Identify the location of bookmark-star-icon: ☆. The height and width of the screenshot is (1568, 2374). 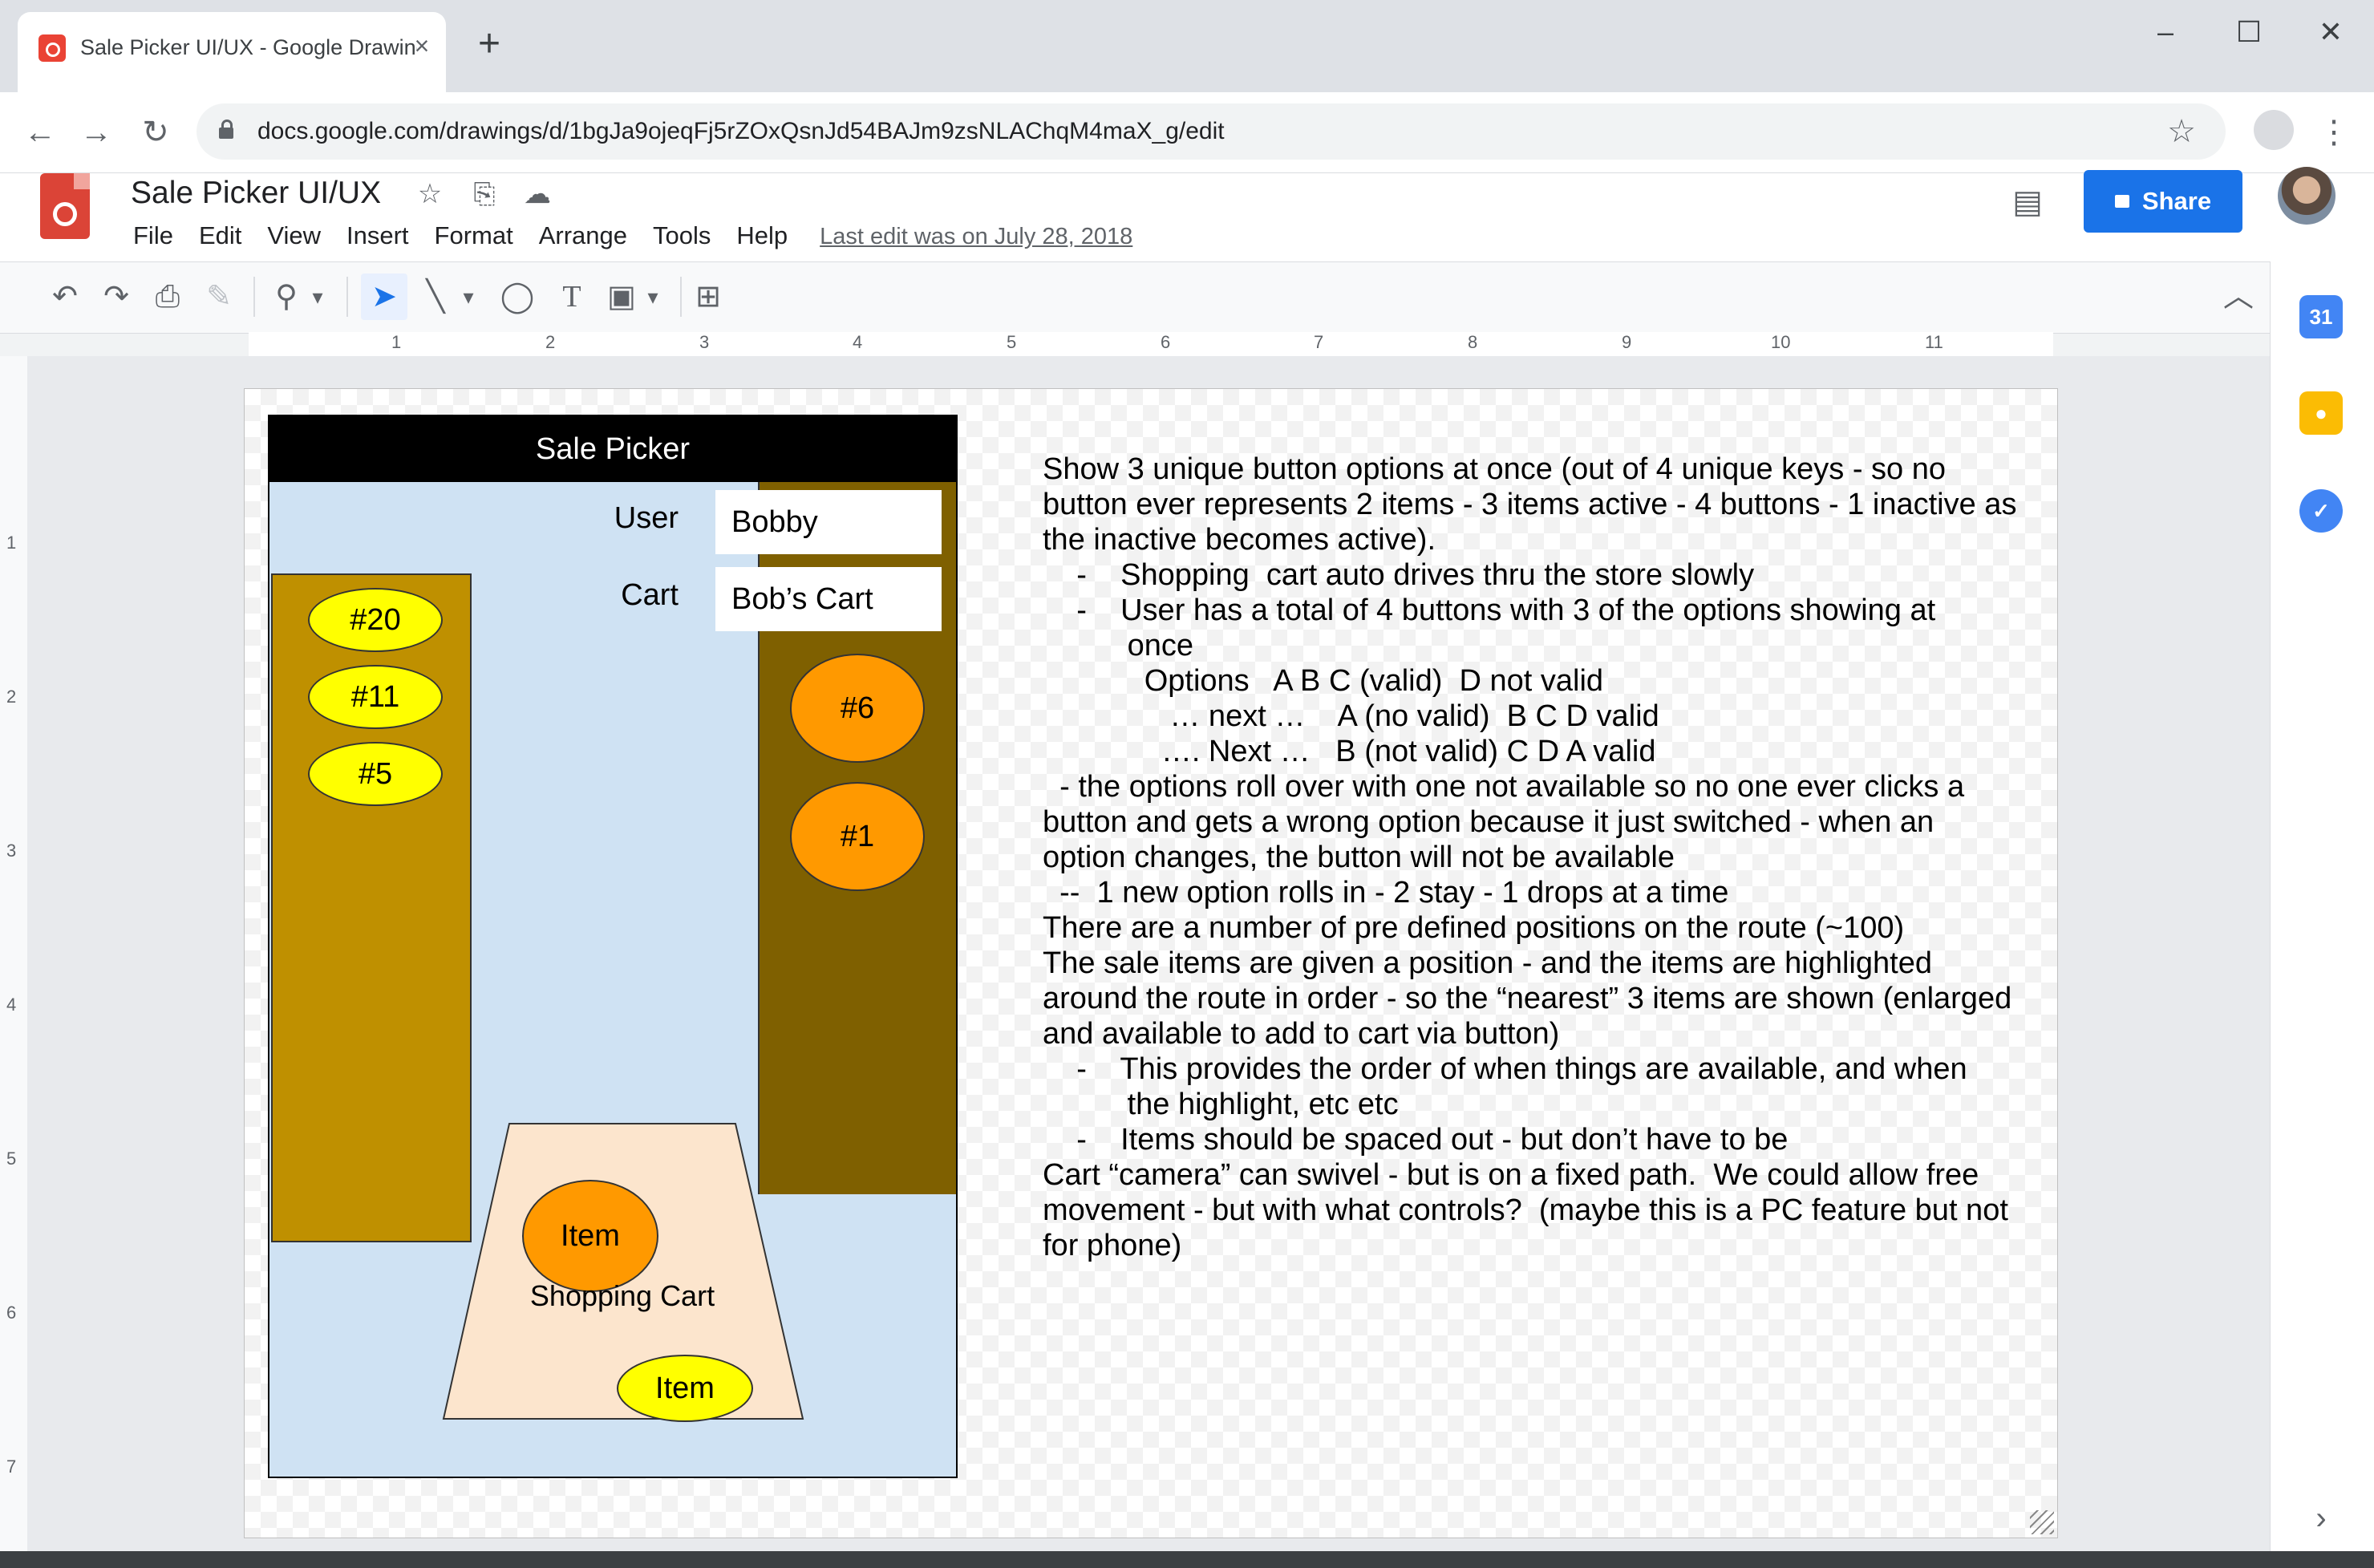
(2181, 131).